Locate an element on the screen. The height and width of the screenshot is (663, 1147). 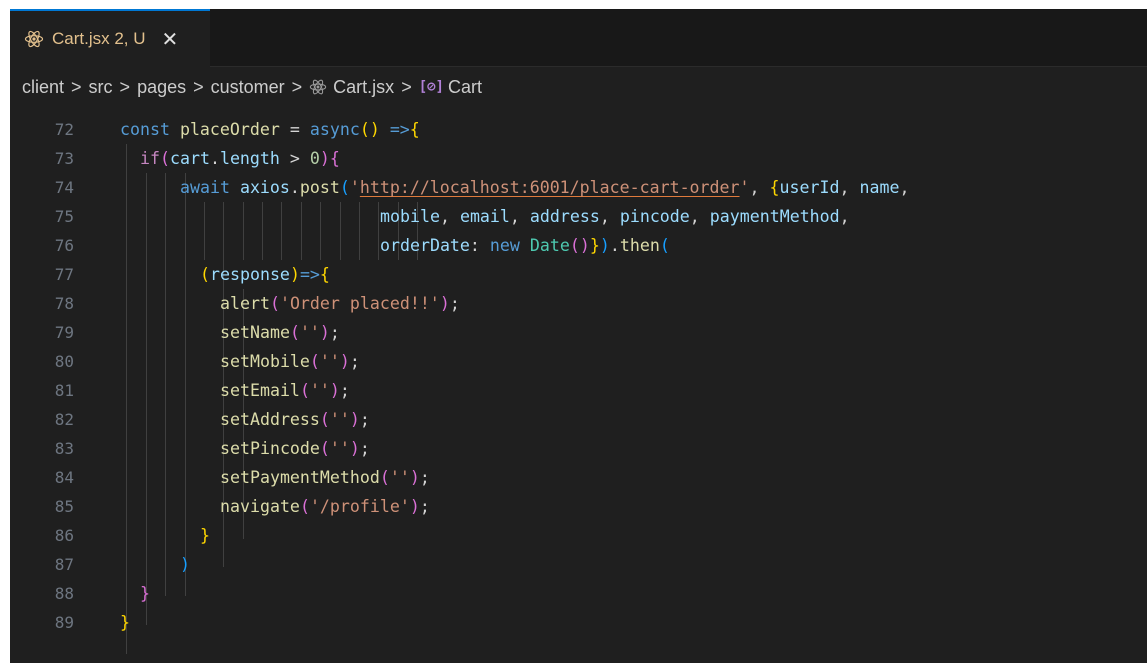
code-text: alert('Order placed!!'); is located at coordinates (340, 303).